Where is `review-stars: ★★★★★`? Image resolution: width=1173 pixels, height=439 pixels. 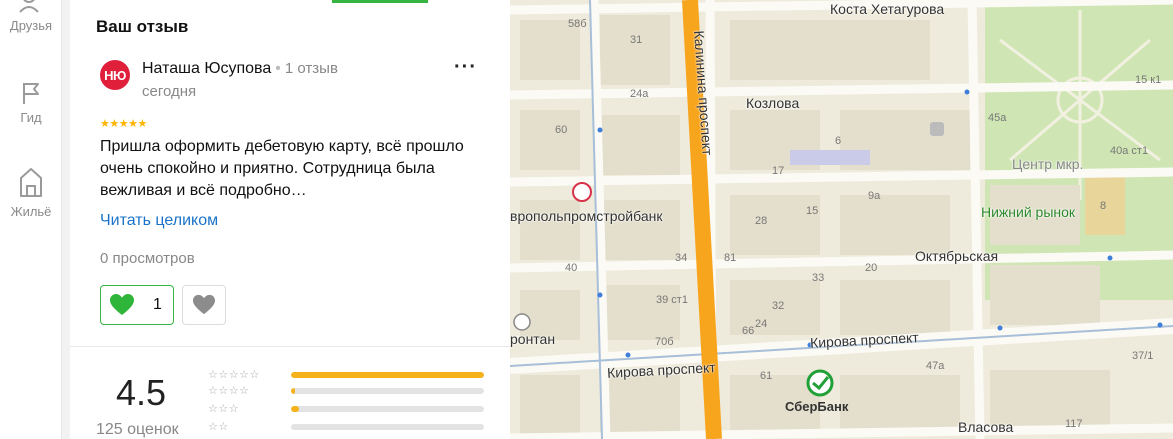 review-stars: ★★★★★ is located at coordinates (123, 123).